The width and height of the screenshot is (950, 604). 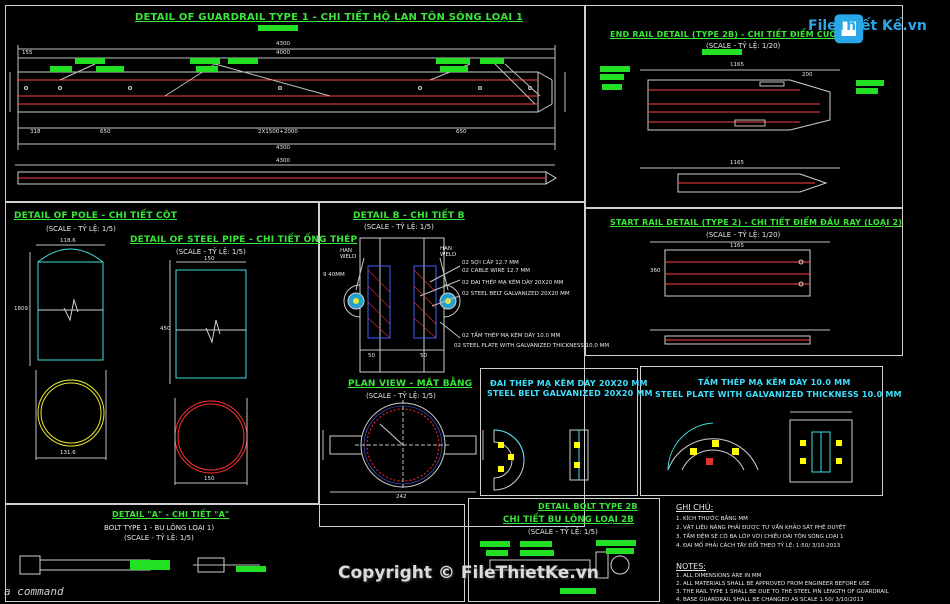 I want to click on command-prompt: a command, so click(x=34, y=591).